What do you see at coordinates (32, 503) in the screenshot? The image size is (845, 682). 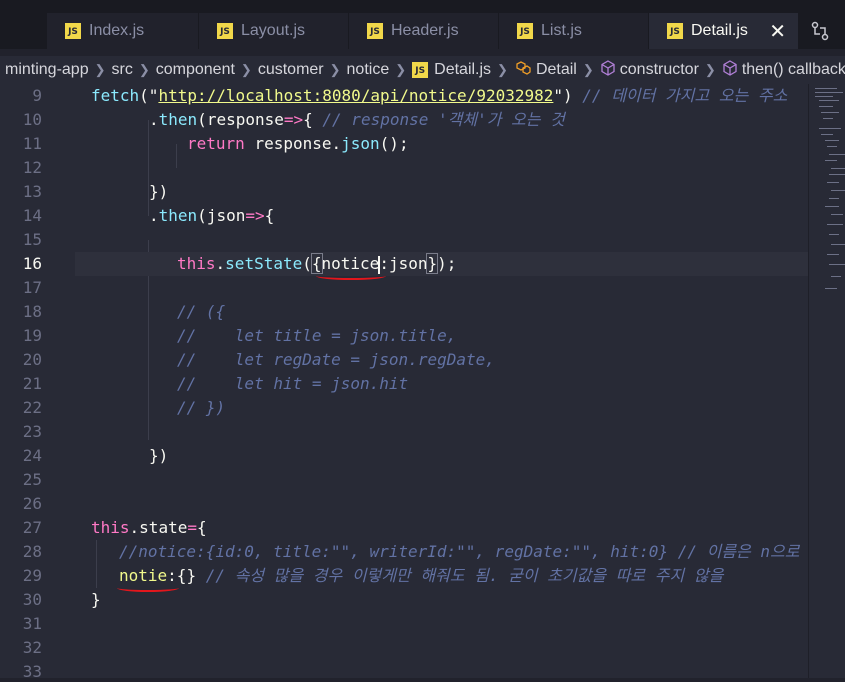 I see `code-line: 26` at bounding box center [32, 503].